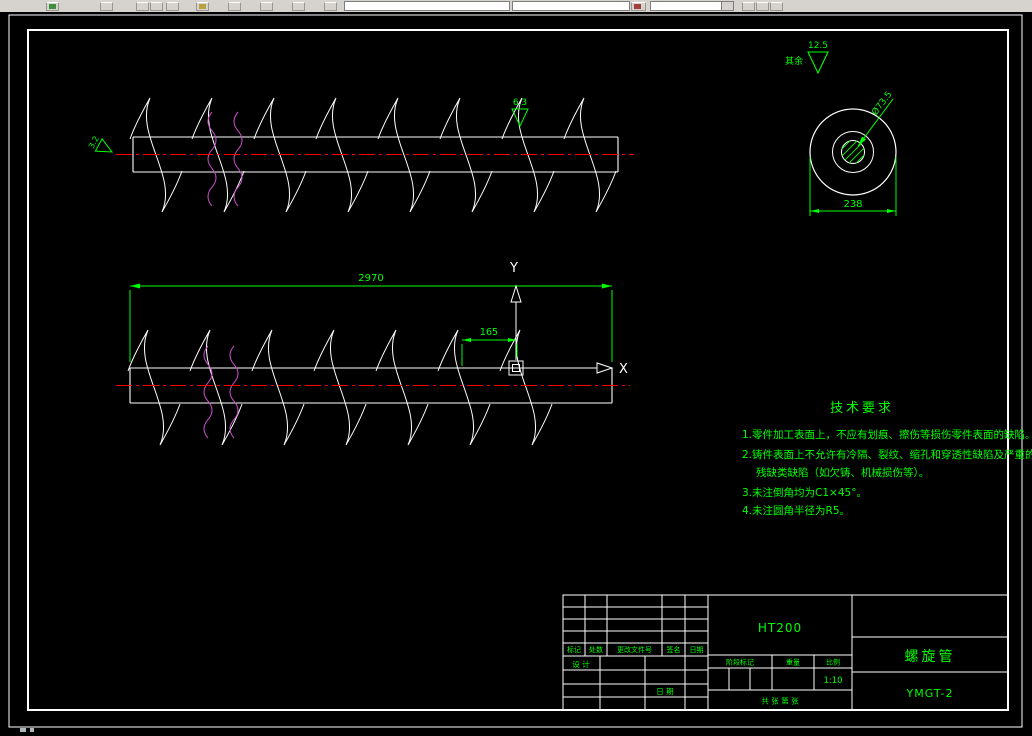  Describe the element at coordinates (489, 332) in the screenshot. I see `dimension-text: 165` at that location.